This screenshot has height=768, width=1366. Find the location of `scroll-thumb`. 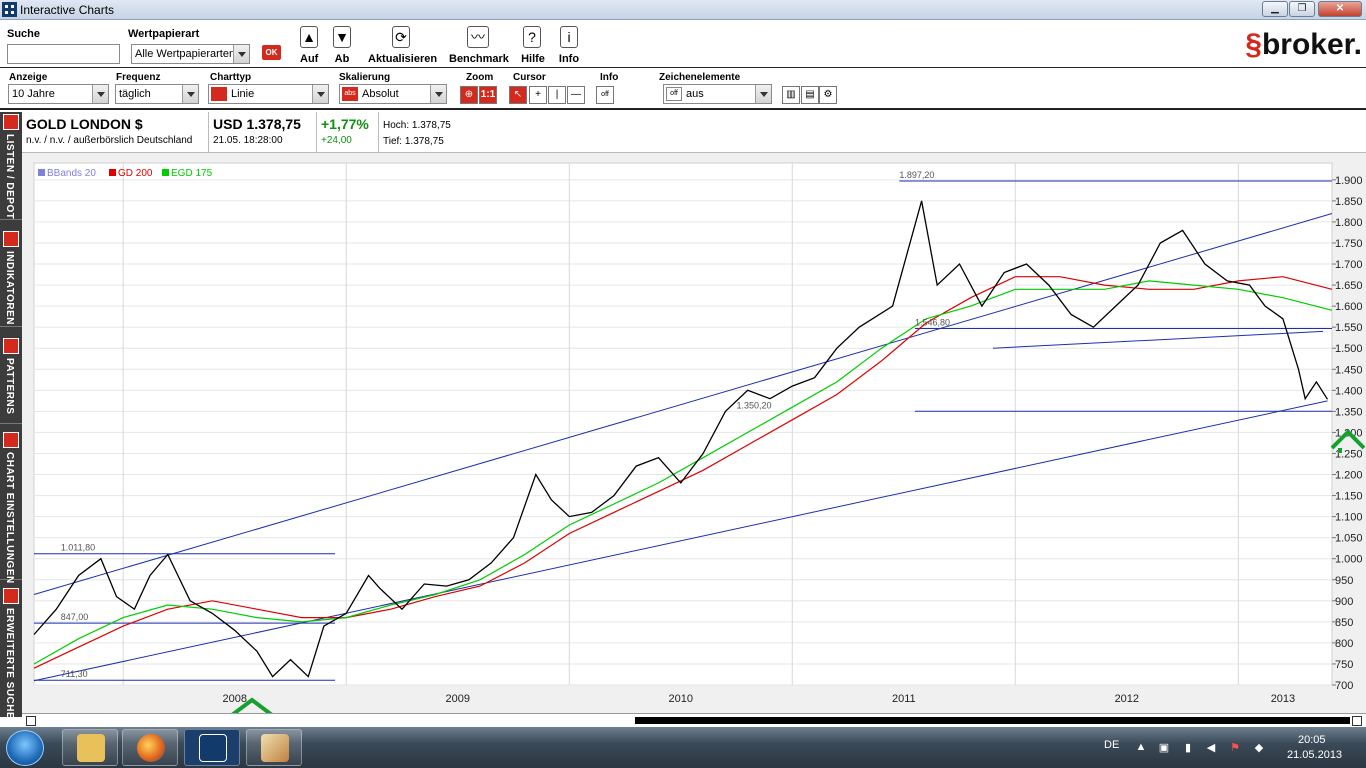

scroll-thumb is located at coordinates (992, 720).